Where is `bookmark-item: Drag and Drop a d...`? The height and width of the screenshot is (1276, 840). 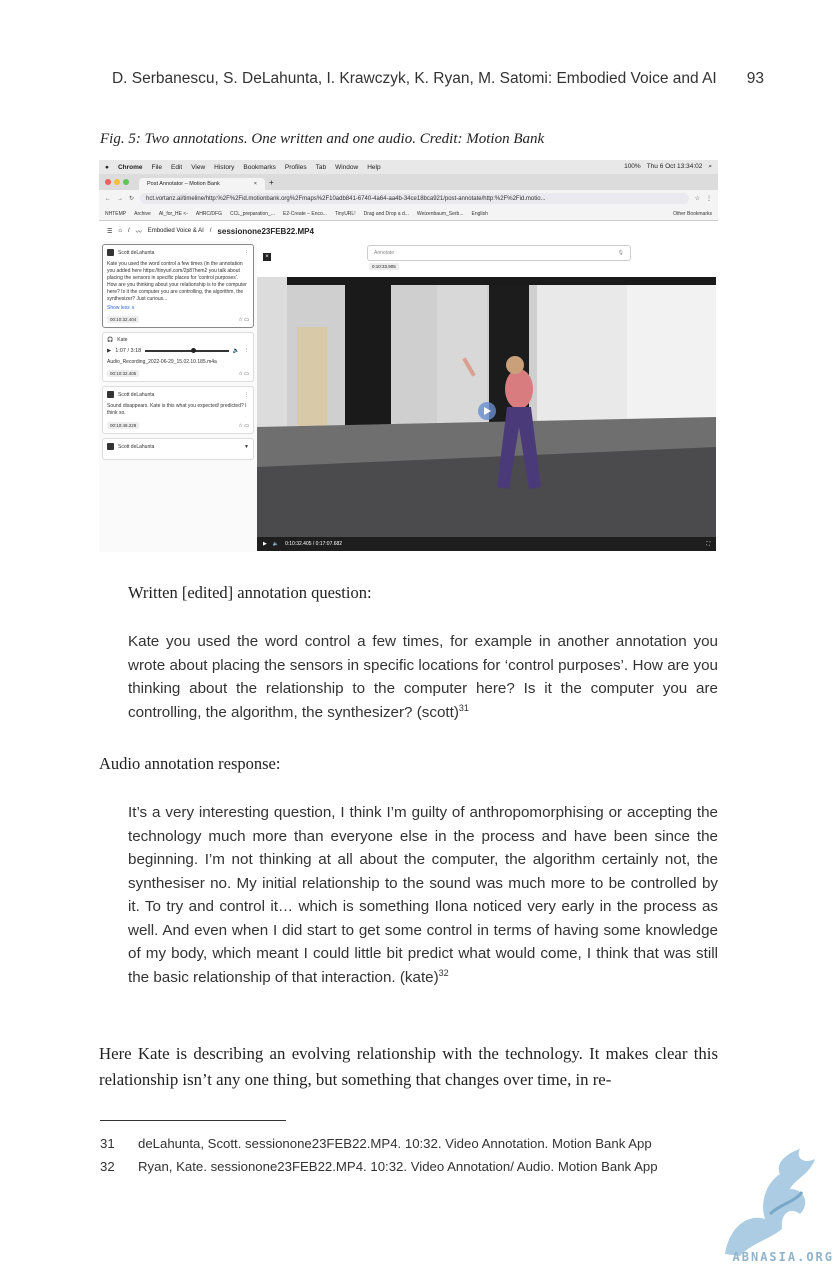
bookmark-item: Drag and Drop a d... is located at coordinates (386, 214).